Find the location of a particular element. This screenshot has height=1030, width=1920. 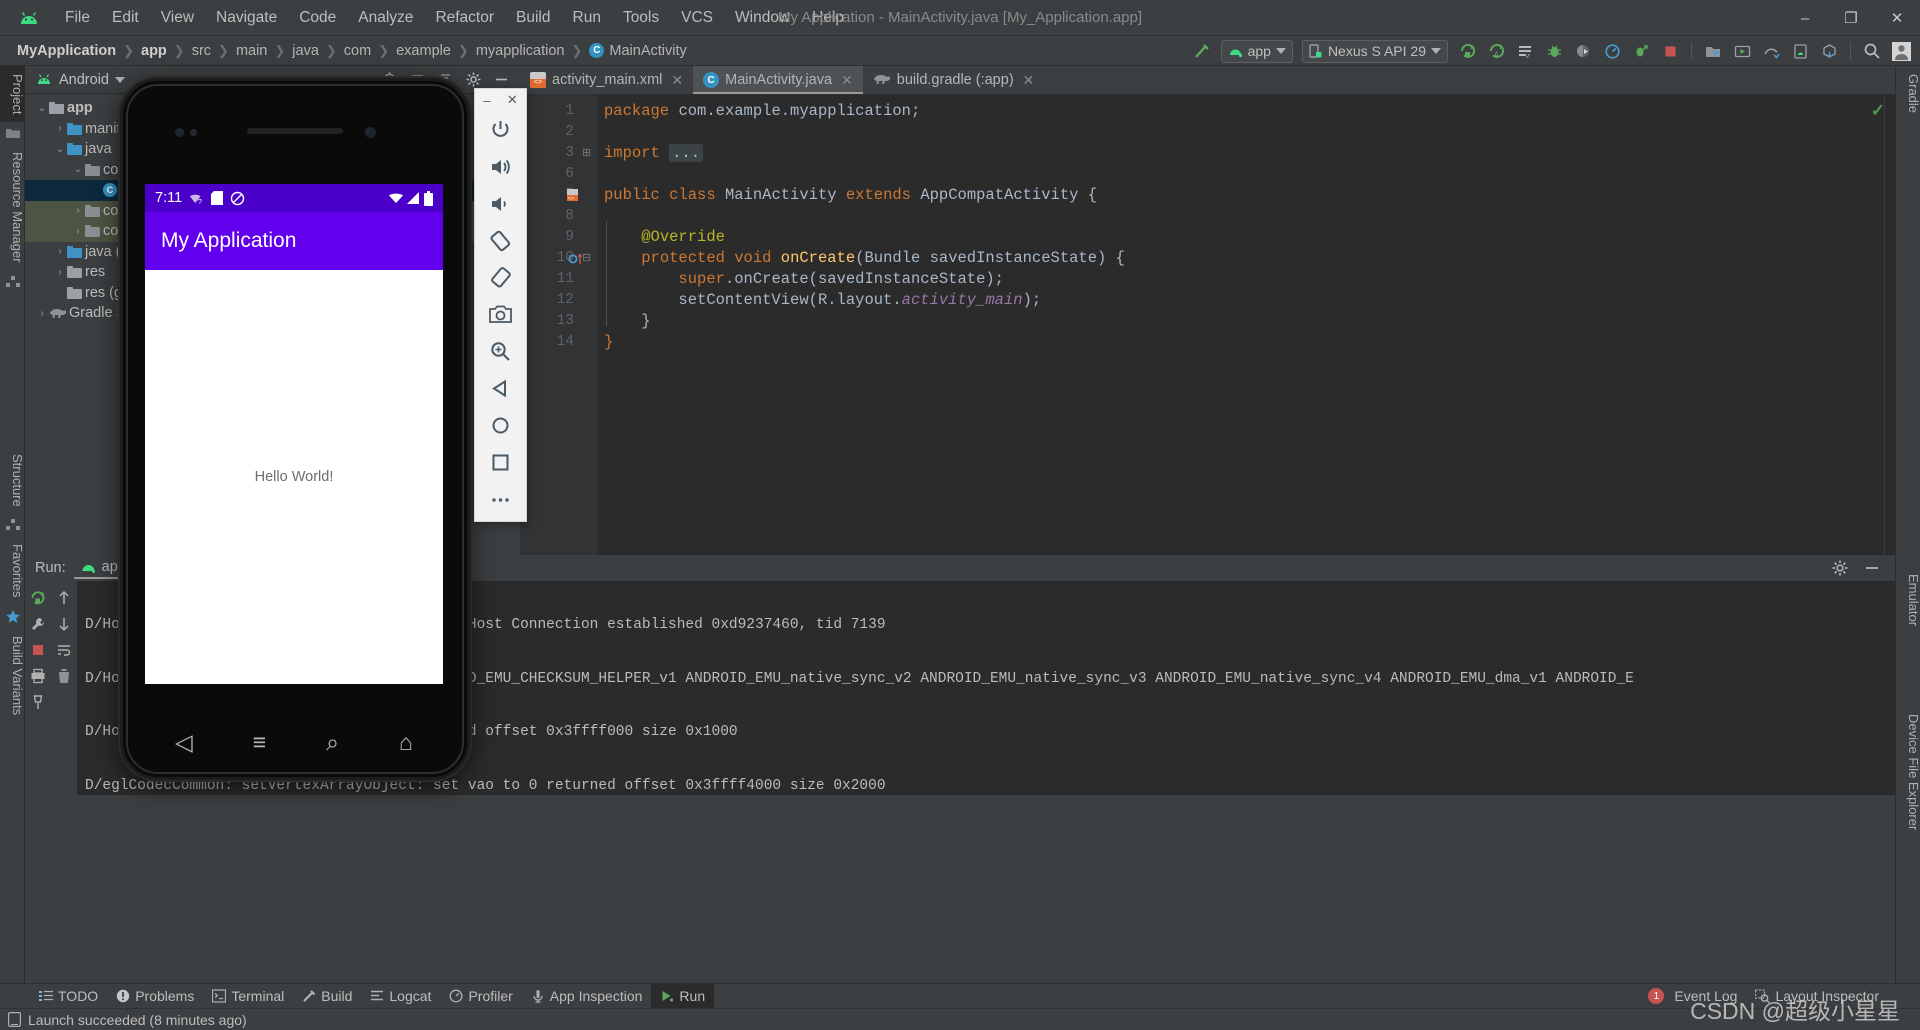

build-hammer-icon is located at coordinates (1202, 51).